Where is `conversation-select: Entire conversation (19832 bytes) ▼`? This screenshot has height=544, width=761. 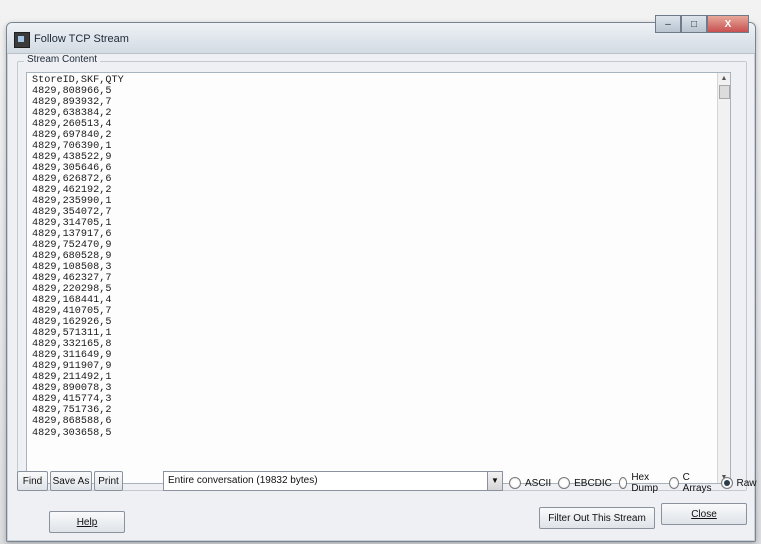
conversation-select: Entire conversation (19832 bytes) ▼ is located at coordinates (333, 481).